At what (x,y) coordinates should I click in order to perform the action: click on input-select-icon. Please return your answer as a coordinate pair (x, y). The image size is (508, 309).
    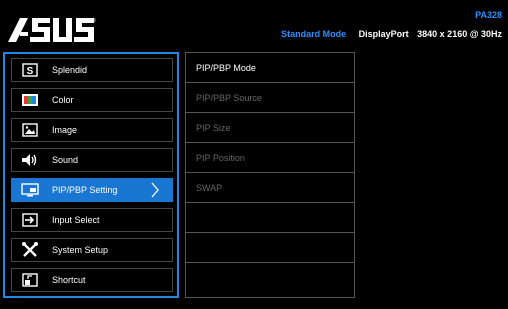
    Looking at the image, I should click on (30, 220).